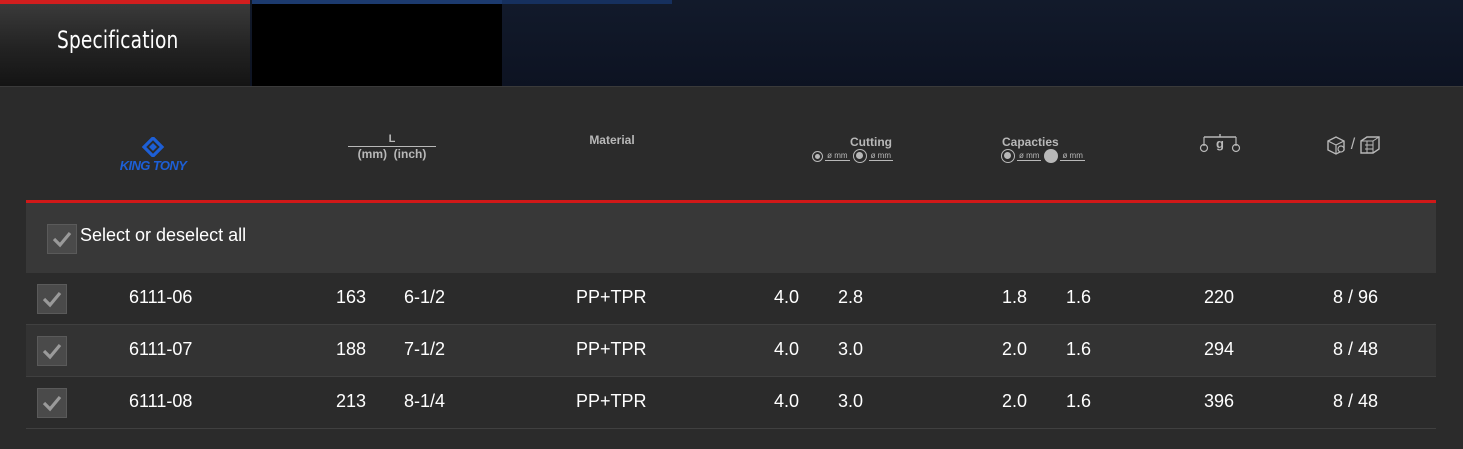 The image size is (1463, 449). I want to click on length-inch: 8-1/4, so click(425, 401).